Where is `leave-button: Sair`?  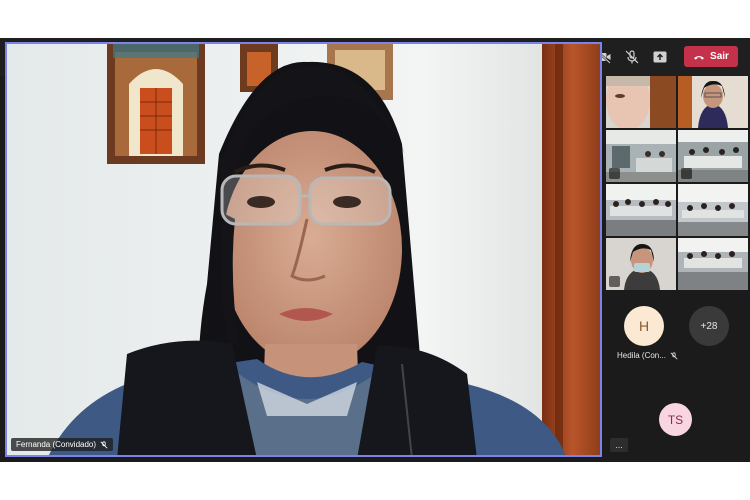 leave-button: Sair is located at coordinates (711, 56).